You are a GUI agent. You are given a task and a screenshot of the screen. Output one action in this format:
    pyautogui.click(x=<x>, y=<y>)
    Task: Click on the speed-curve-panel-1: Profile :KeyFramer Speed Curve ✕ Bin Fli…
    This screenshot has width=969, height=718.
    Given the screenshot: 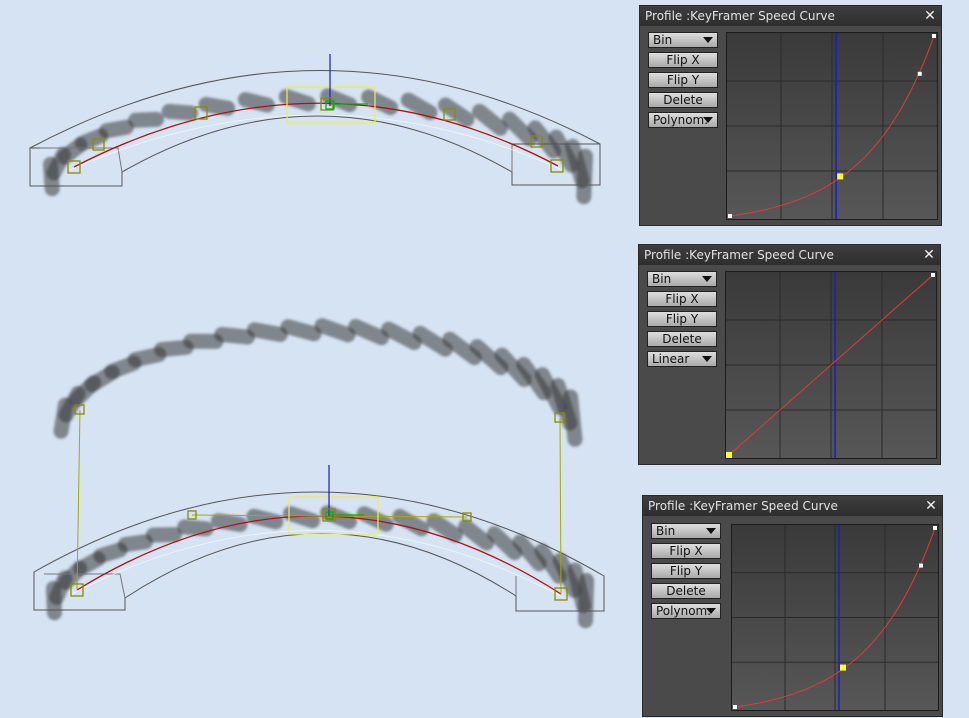 What is the action you would take?
    pyautogui.click(x=790, y=115)
    